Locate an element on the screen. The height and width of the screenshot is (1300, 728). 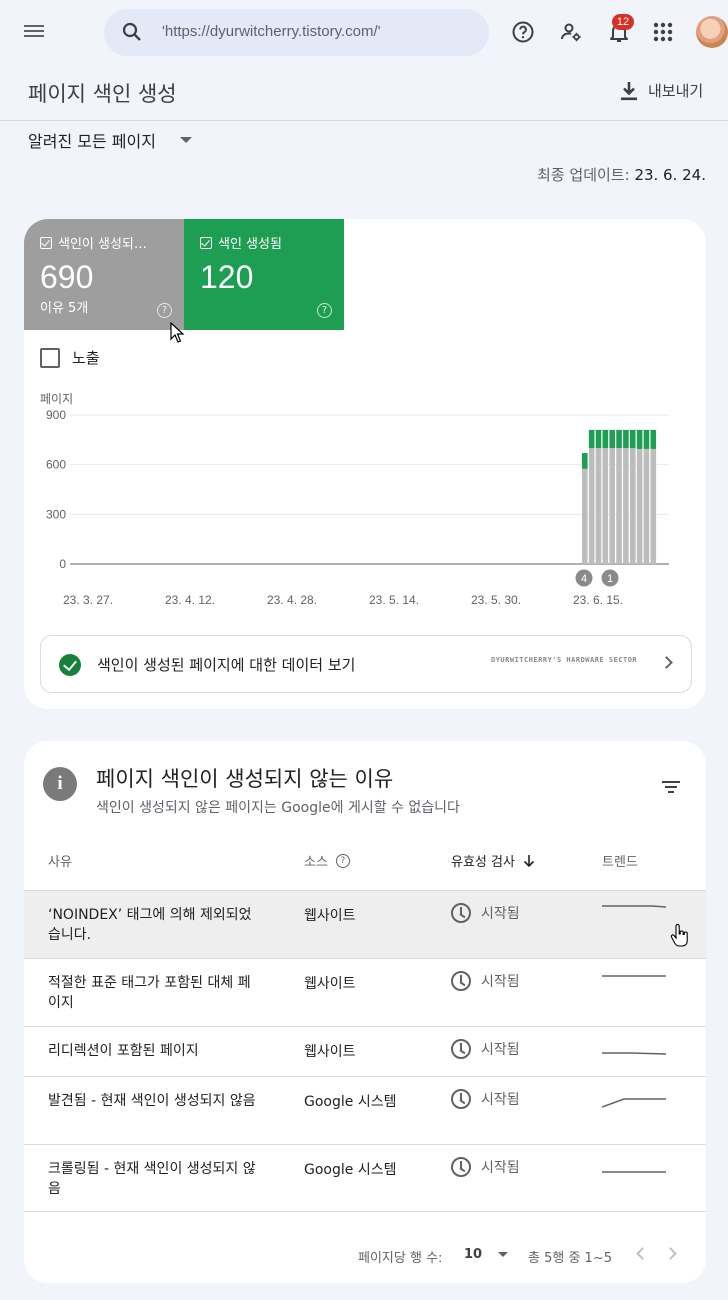
view-indexed-data-label: 색인이 생성된 페이지에 대한 데이터 보기 is located at coordinates (226, 665).